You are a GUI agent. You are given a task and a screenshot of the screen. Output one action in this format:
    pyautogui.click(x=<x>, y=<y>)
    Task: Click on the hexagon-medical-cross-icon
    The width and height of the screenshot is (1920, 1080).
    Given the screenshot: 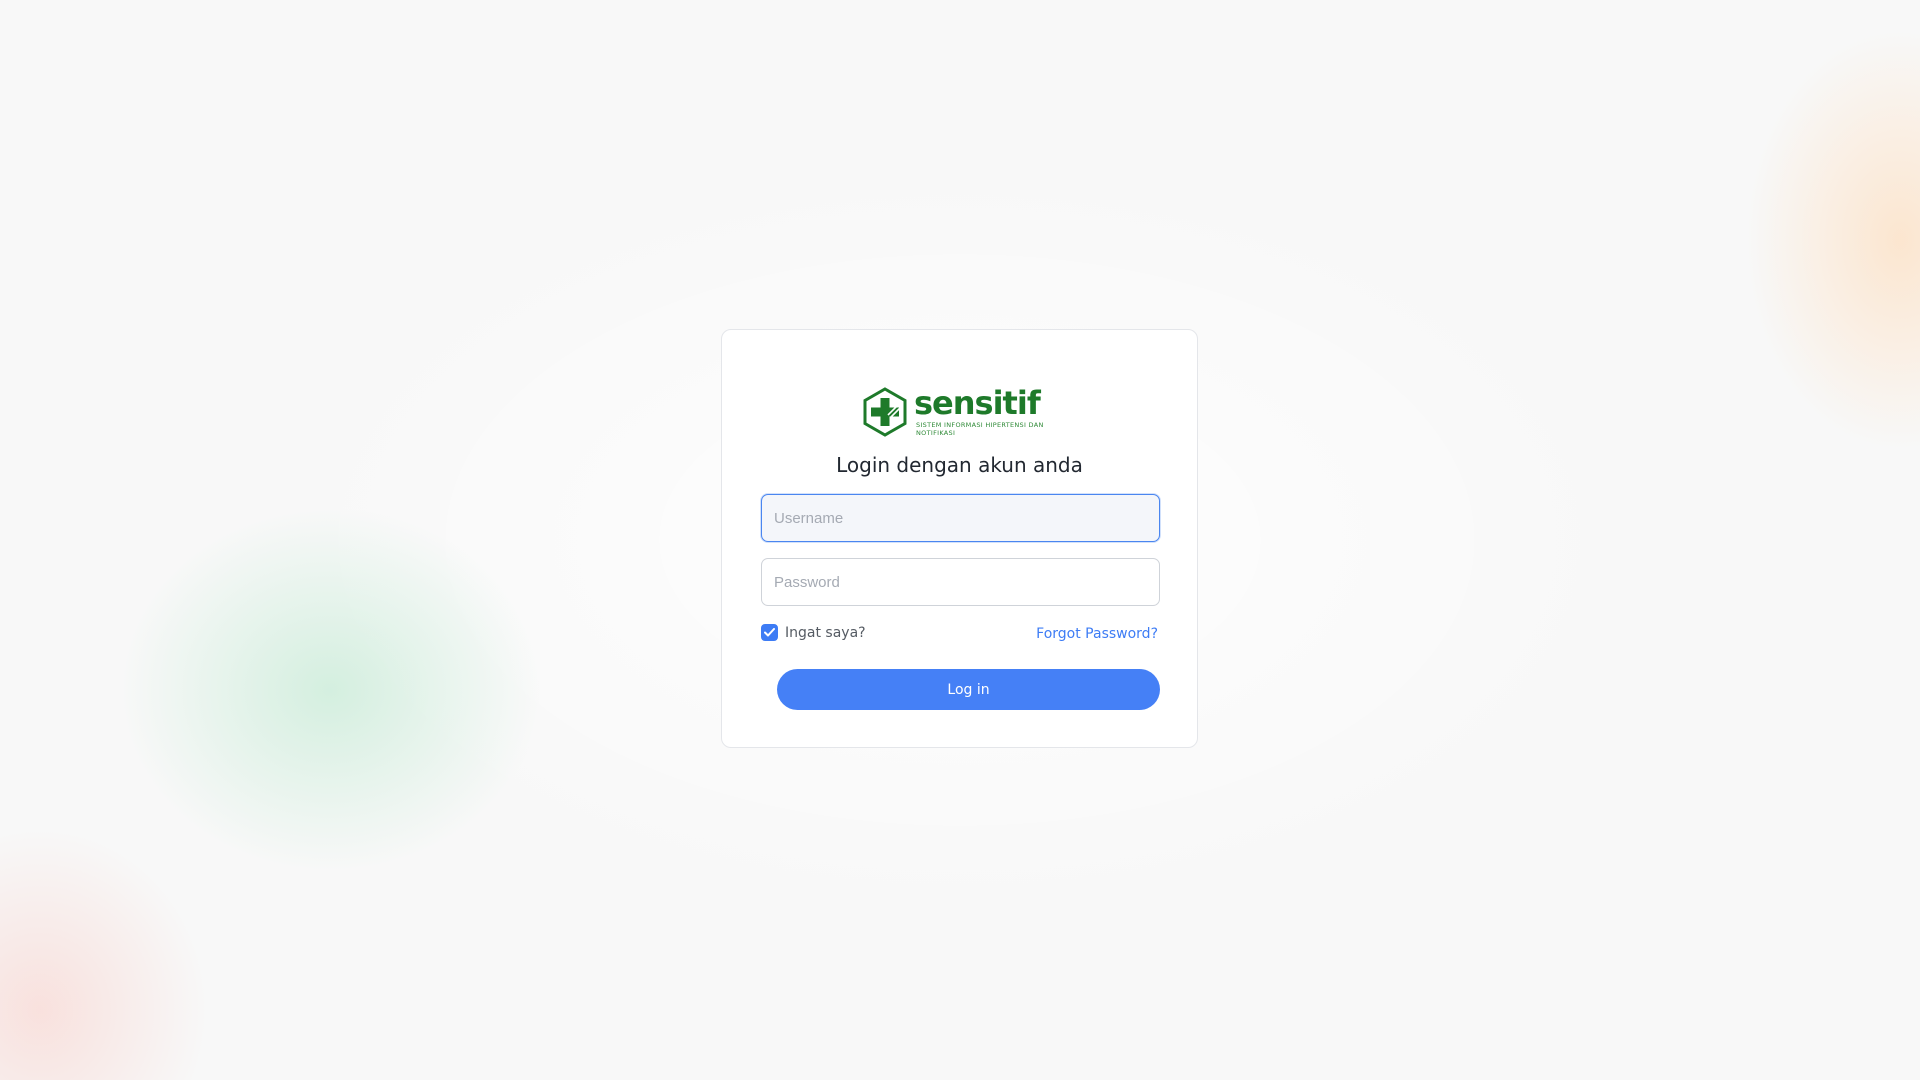 What is the action you would take?
    pyautogui.click(x=885, y=412)
    